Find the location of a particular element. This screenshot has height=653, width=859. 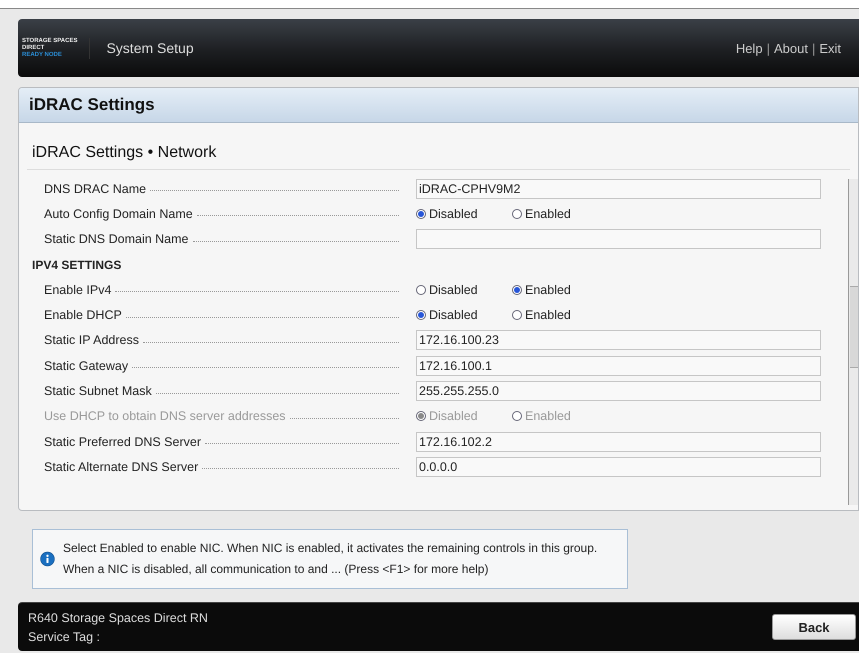

setting-label: Static DNS Domain Name is located at coordinates (116, 239).